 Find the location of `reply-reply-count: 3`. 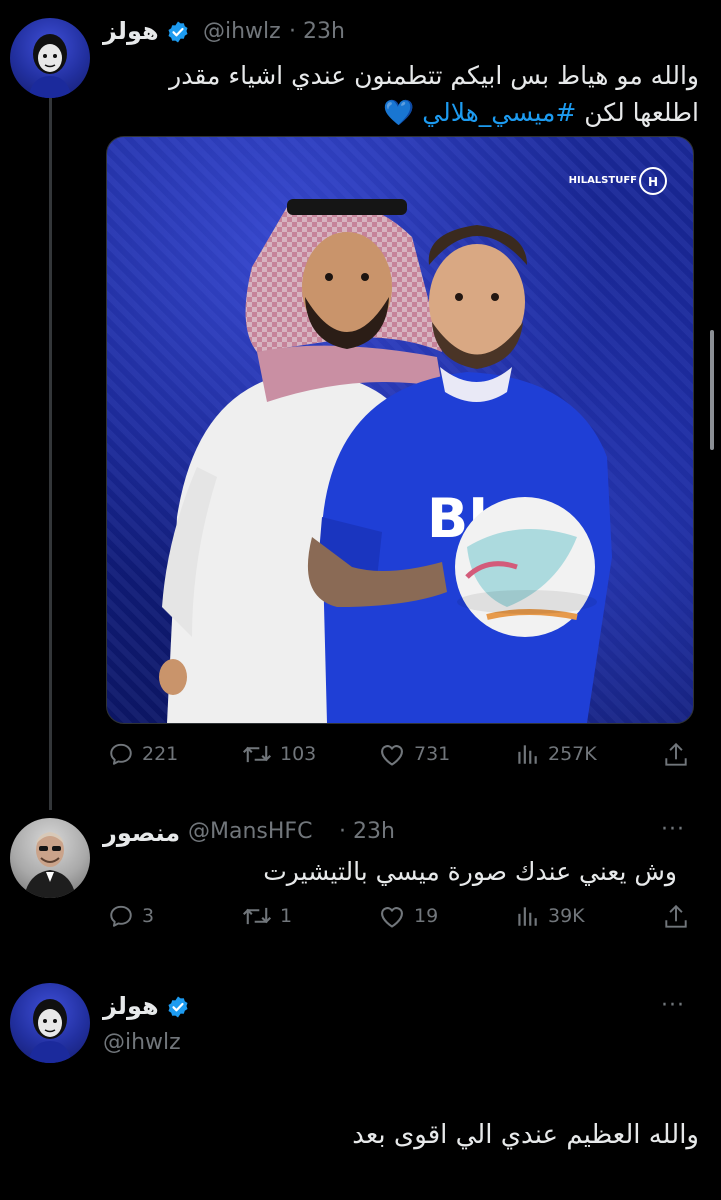

reply-reply-count: 3 is located at coordinates (148, 916).